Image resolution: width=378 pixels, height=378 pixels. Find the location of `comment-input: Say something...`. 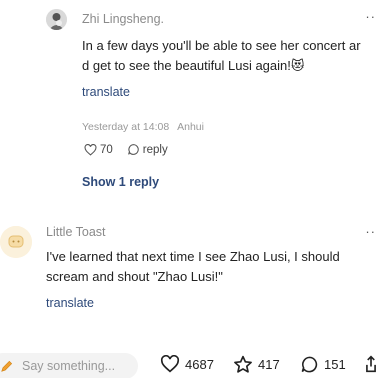

comment-input: Say something... is located at coordinates (69, 365).